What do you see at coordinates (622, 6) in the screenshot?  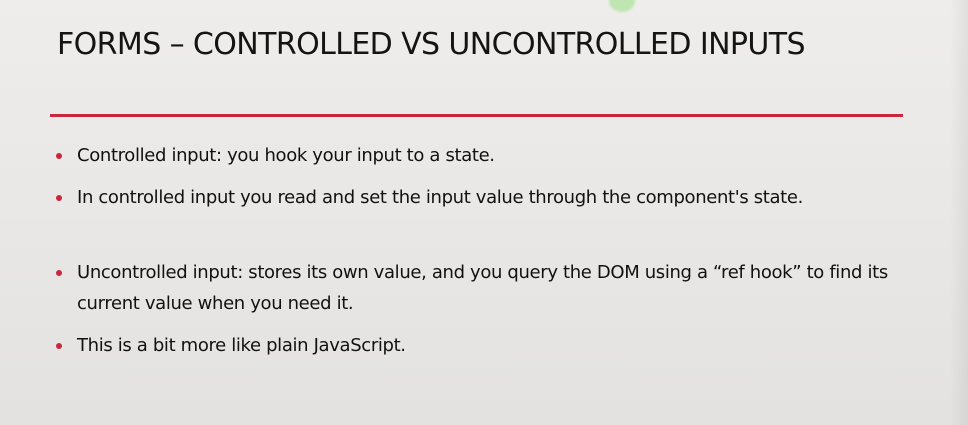 I see `pointer-highlight` at bounding box center [622, 6].